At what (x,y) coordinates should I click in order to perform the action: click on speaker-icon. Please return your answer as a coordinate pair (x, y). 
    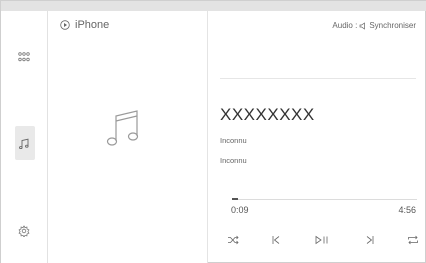
    Looking at the image, I should click on (362, 25).